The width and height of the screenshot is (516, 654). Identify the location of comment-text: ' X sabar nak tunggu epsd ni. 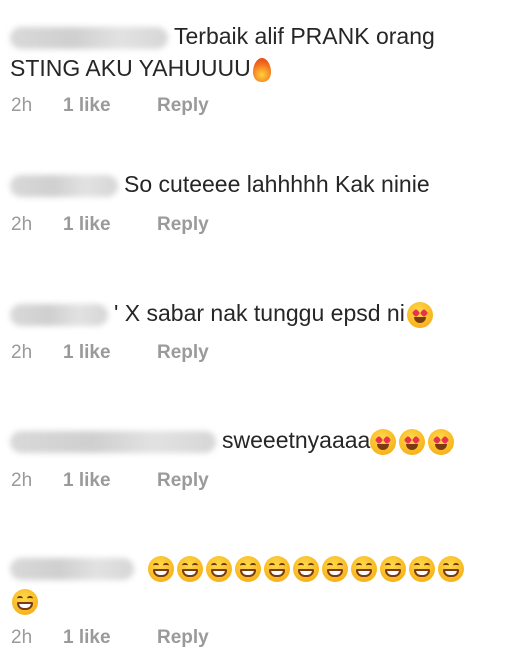
(223, 313).